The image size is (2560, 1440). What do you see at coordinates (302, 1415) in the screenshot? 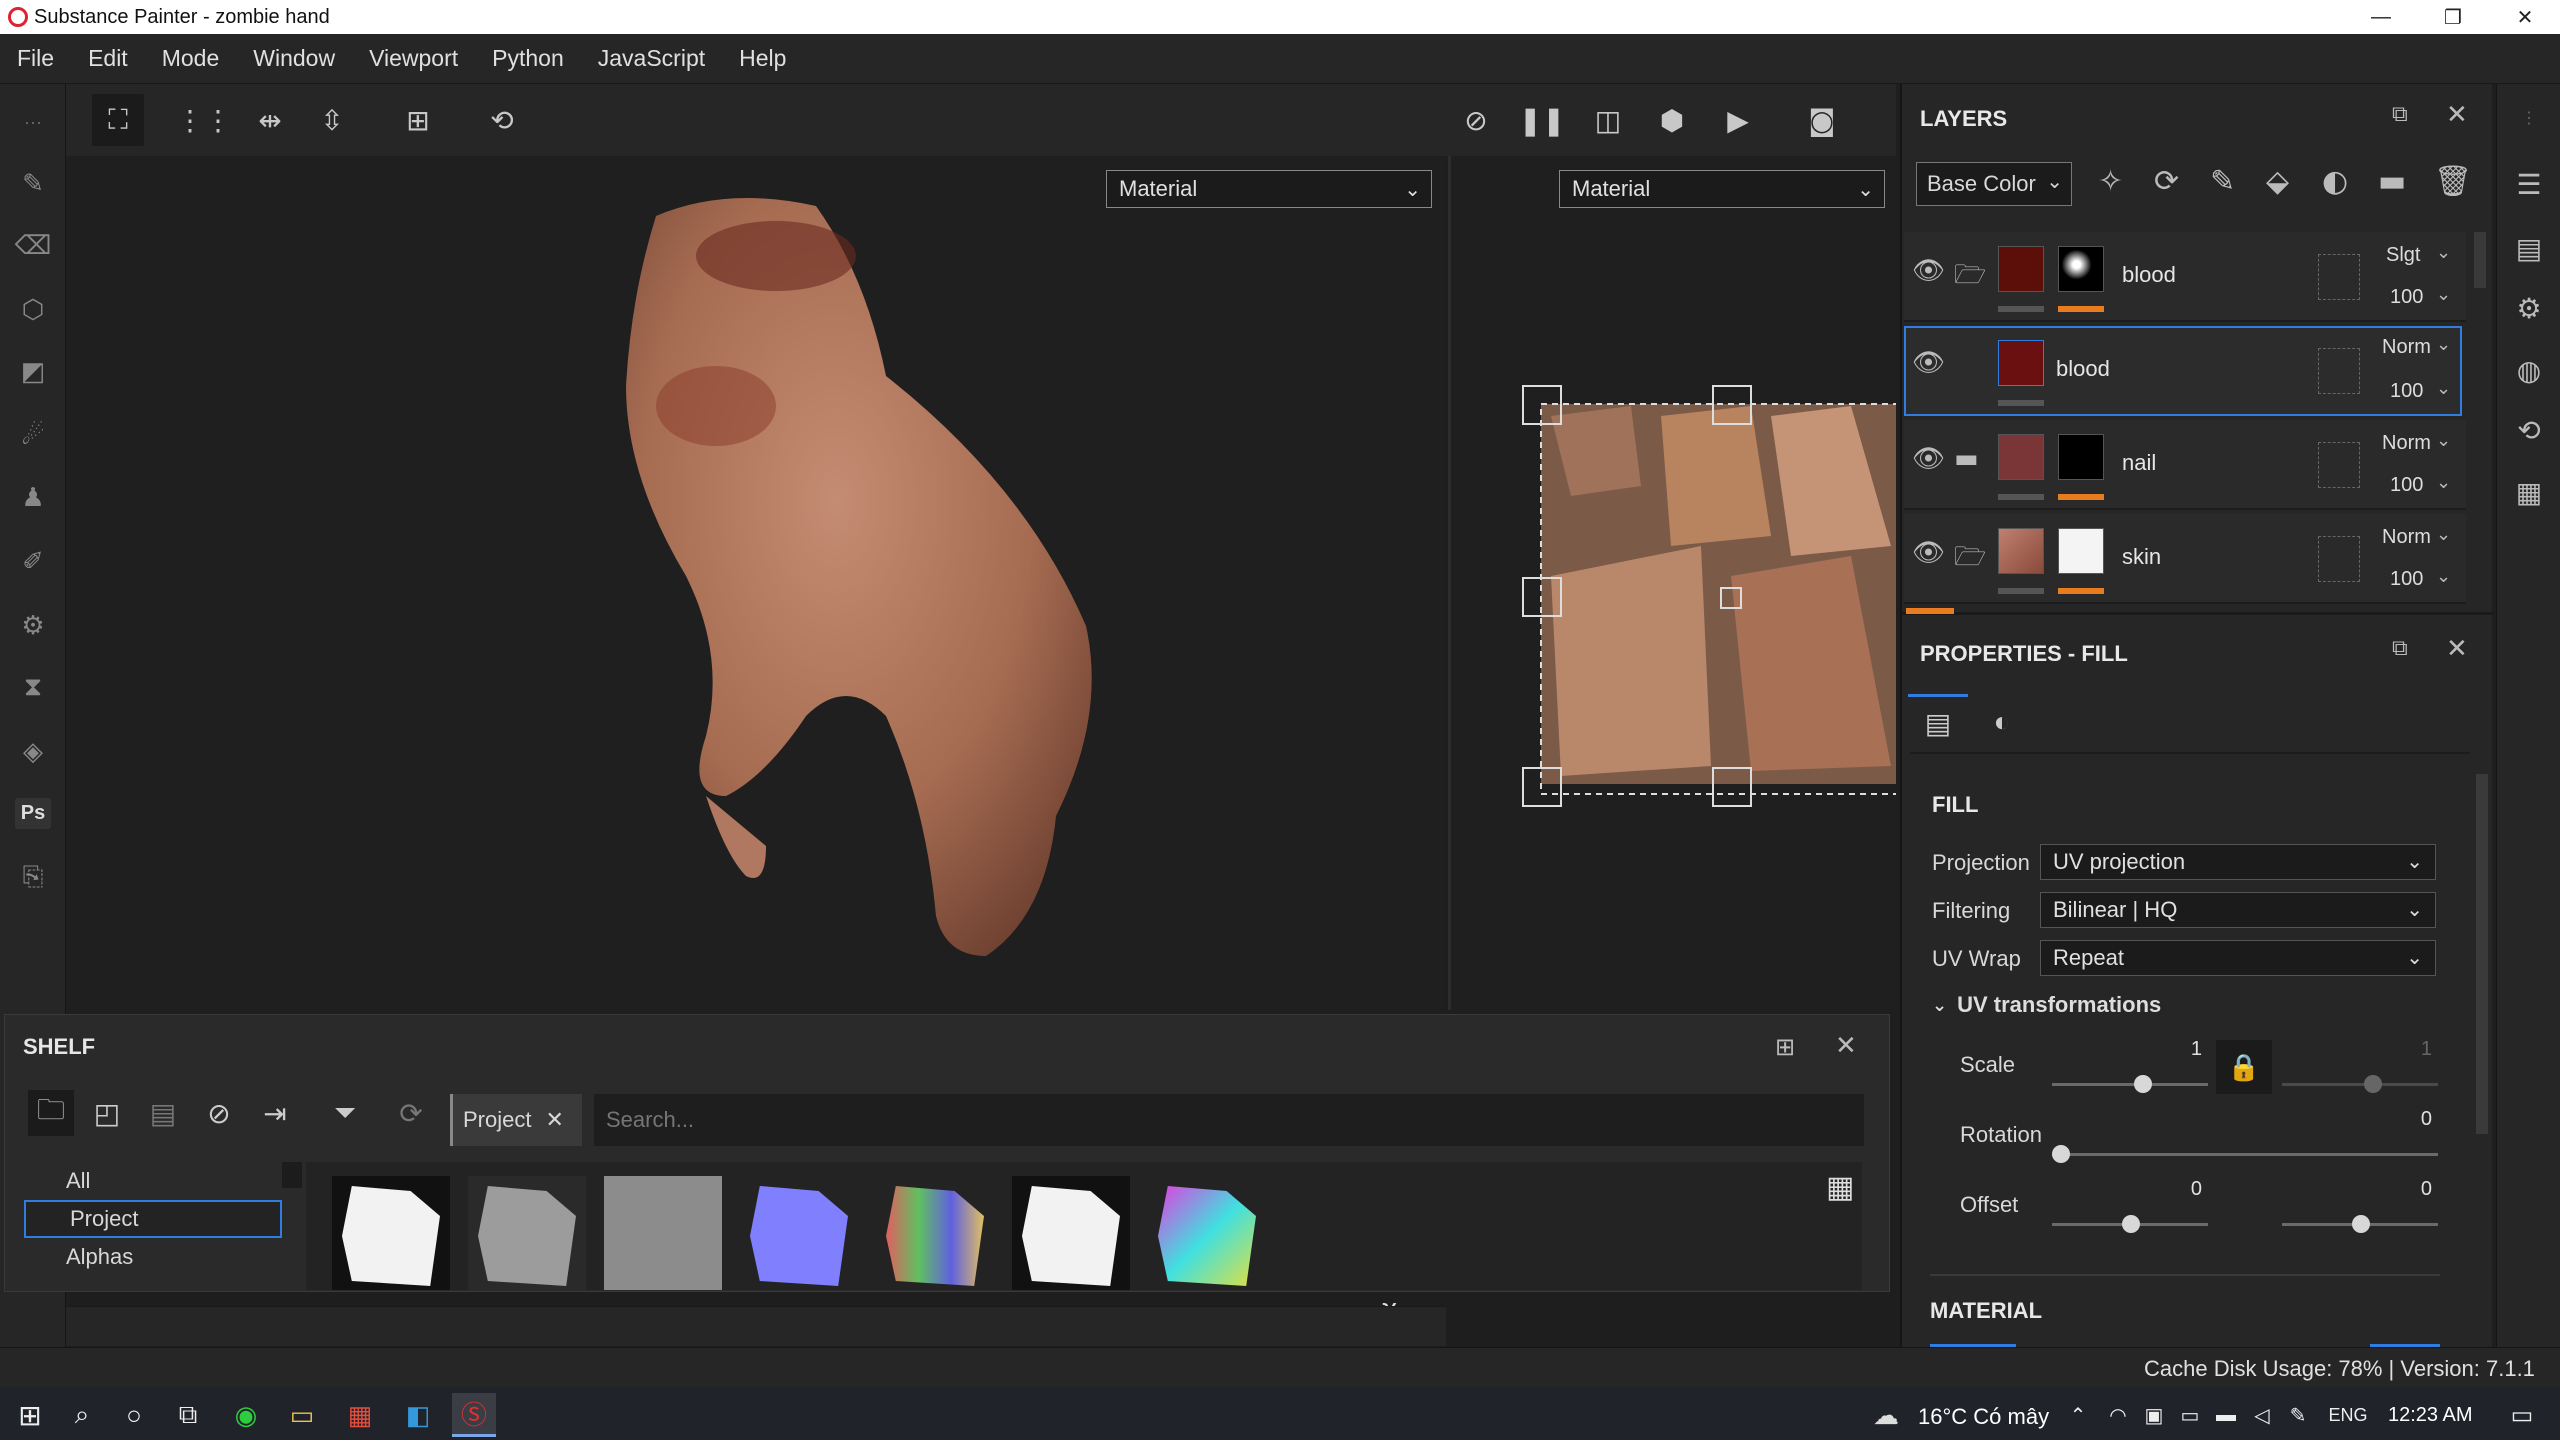
I see `file-explorer-icon: ▭` at bounding box center [302, 1415].